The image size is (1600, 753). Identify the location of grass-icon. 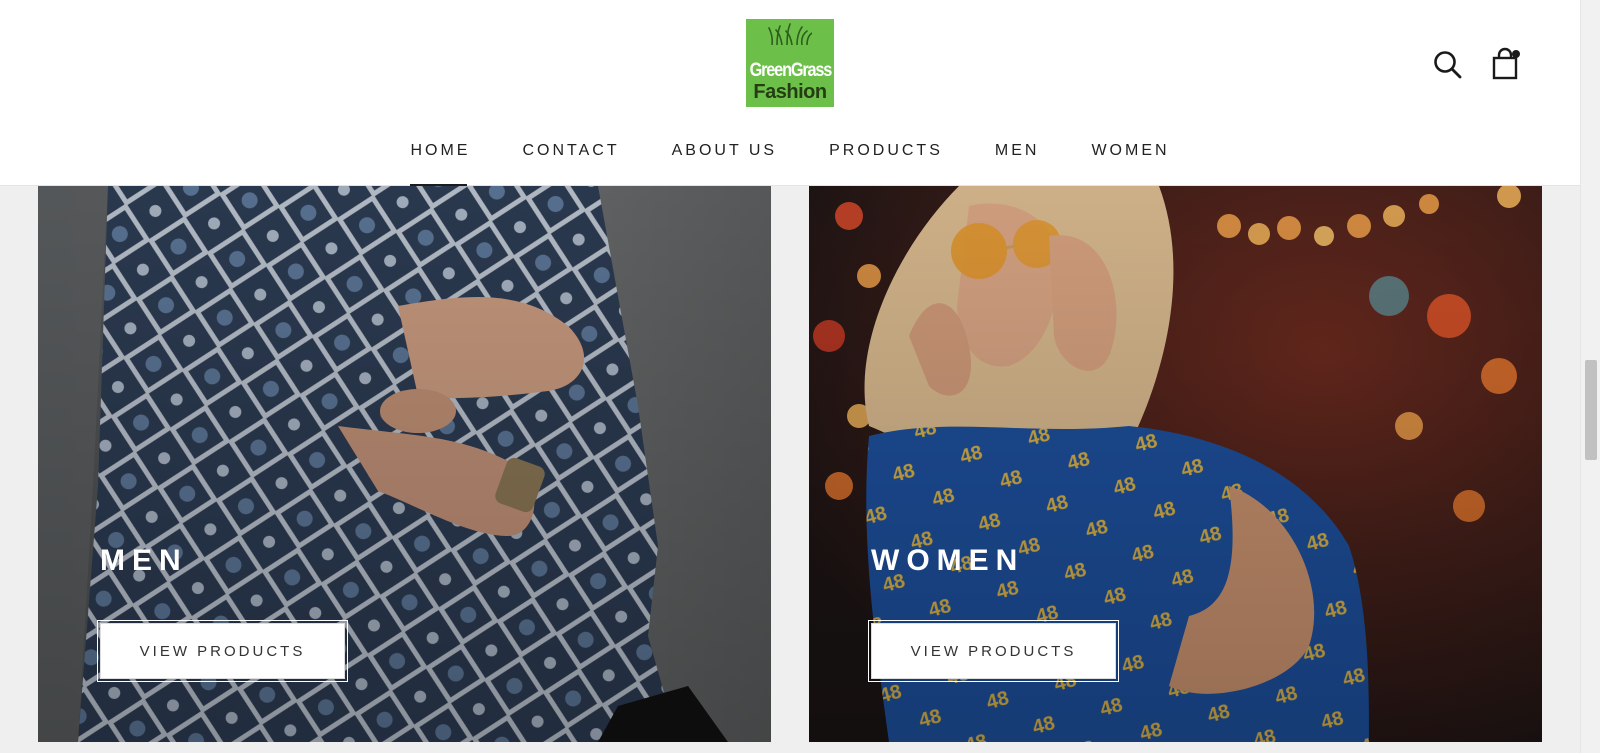
(790, 34).